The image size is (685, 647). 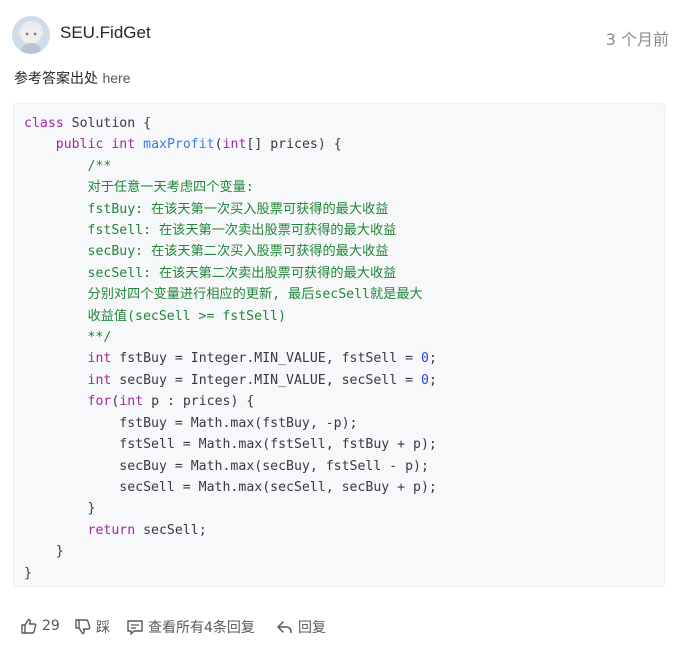 What do you see at coordinates (284, 627) in the screenshot?
I see `reply-icon` at bounding box center [284, 627].